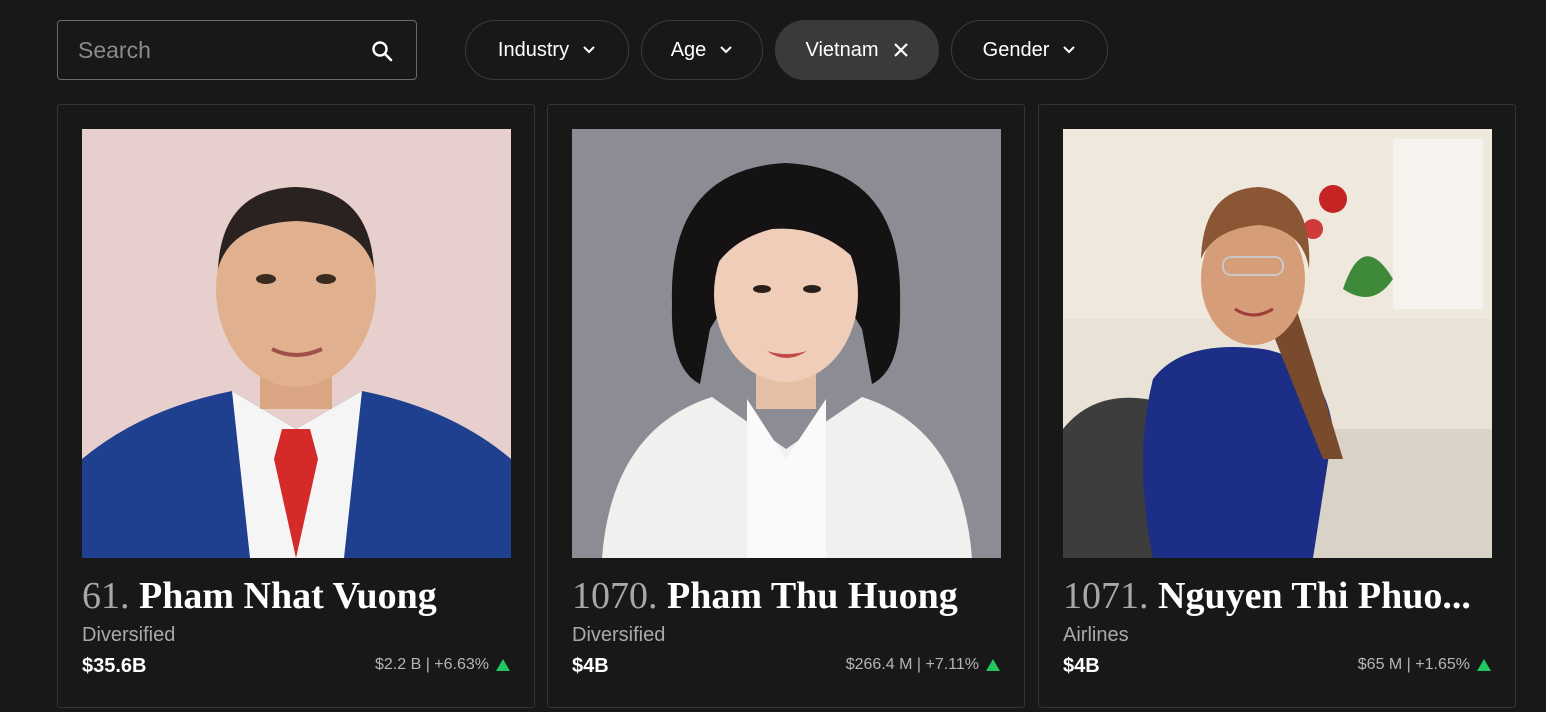 The image size is (1546, 712). I want to click on daily-change: $2.2 B | +6.63%, so click(442, 665).